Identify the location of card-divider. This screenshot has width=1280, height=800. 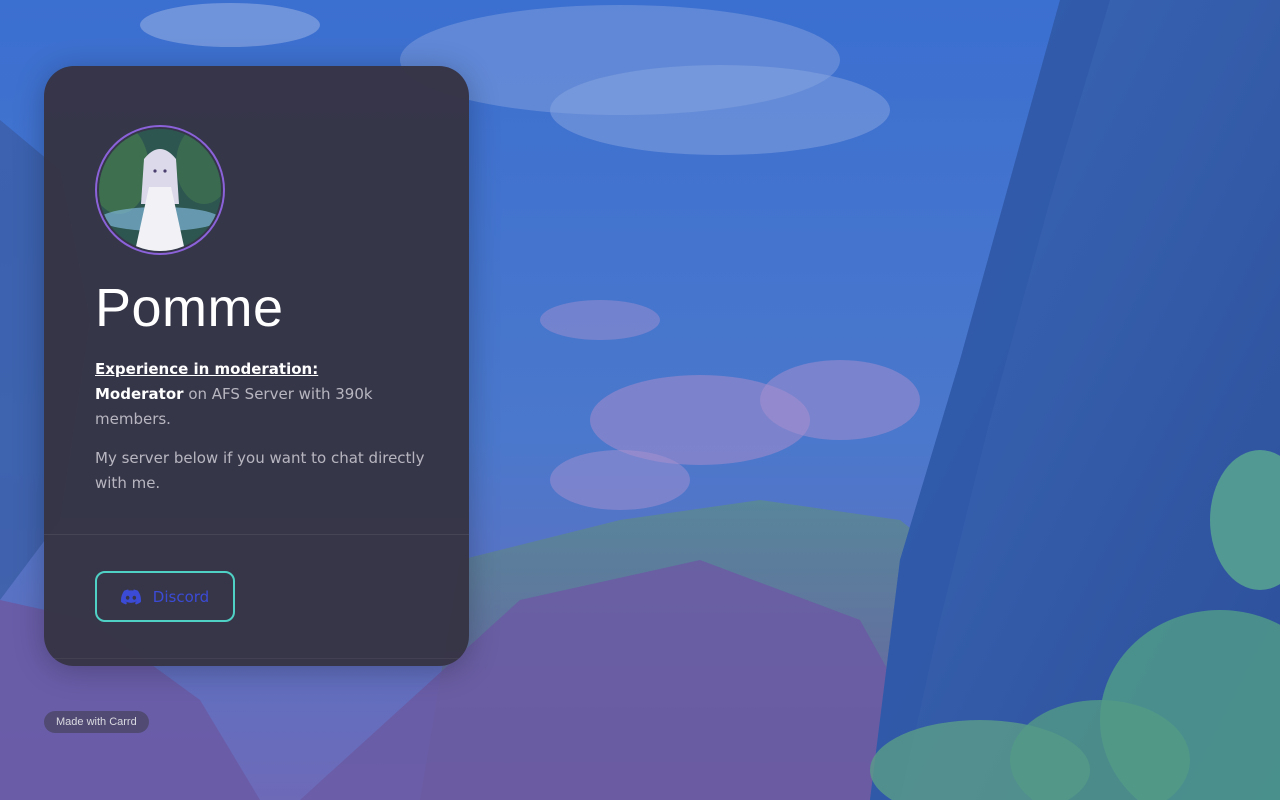
(256, 534).